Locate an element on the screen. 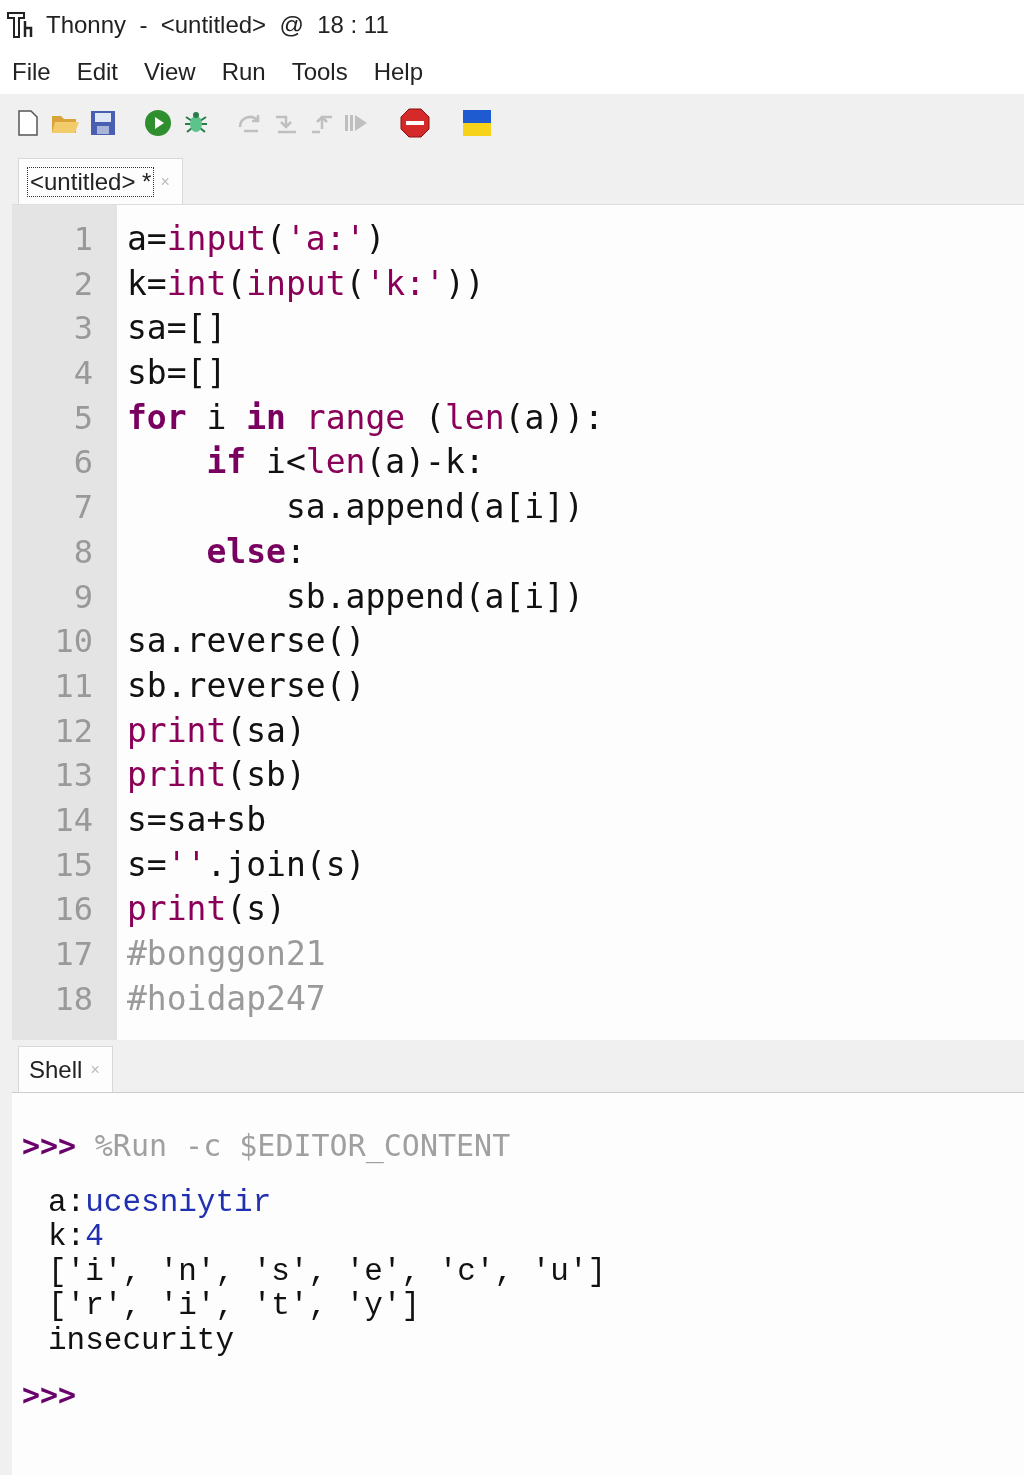 The width and height of the screenshot is (1024, 1475). line-number: 7 is located at coordinates (83, 508).